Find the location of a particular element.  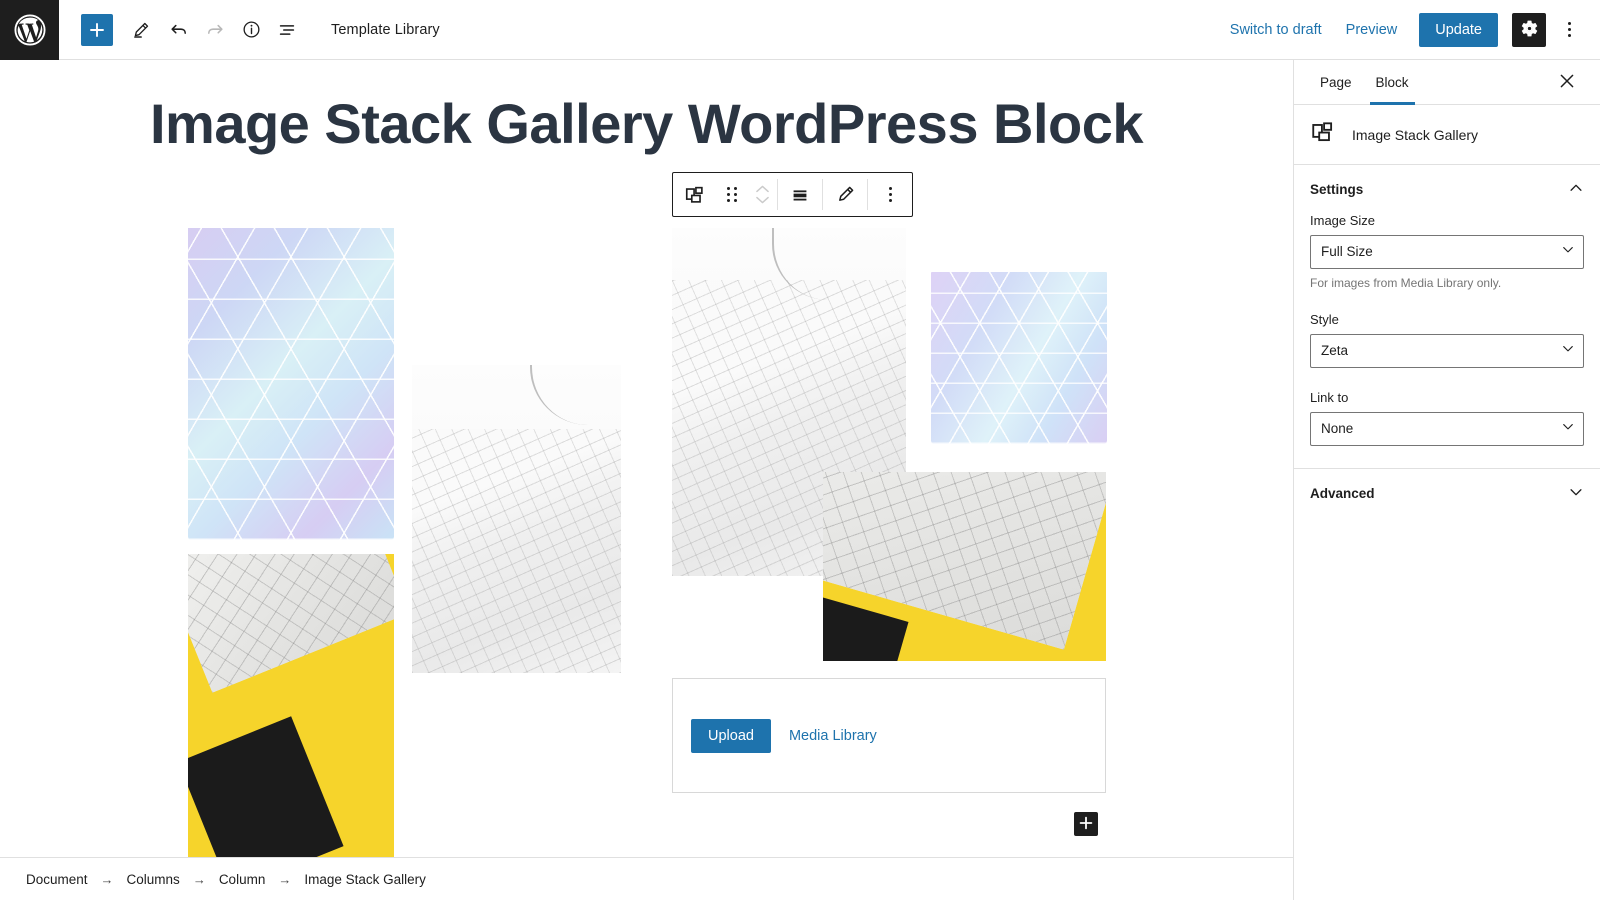

gear-icon is located at coordinates (1529, 30).